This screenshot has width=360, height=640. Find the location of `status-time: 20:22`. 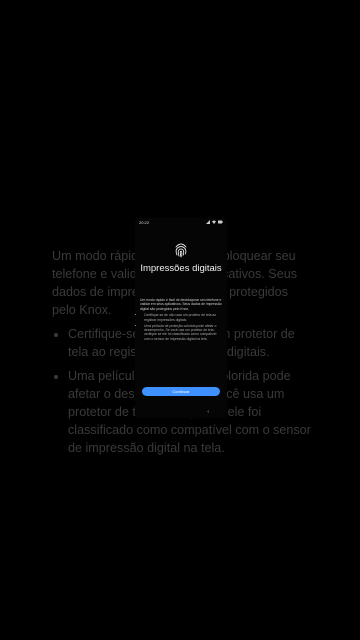

status-time: 20:22 is located at coordinates (144, 222).